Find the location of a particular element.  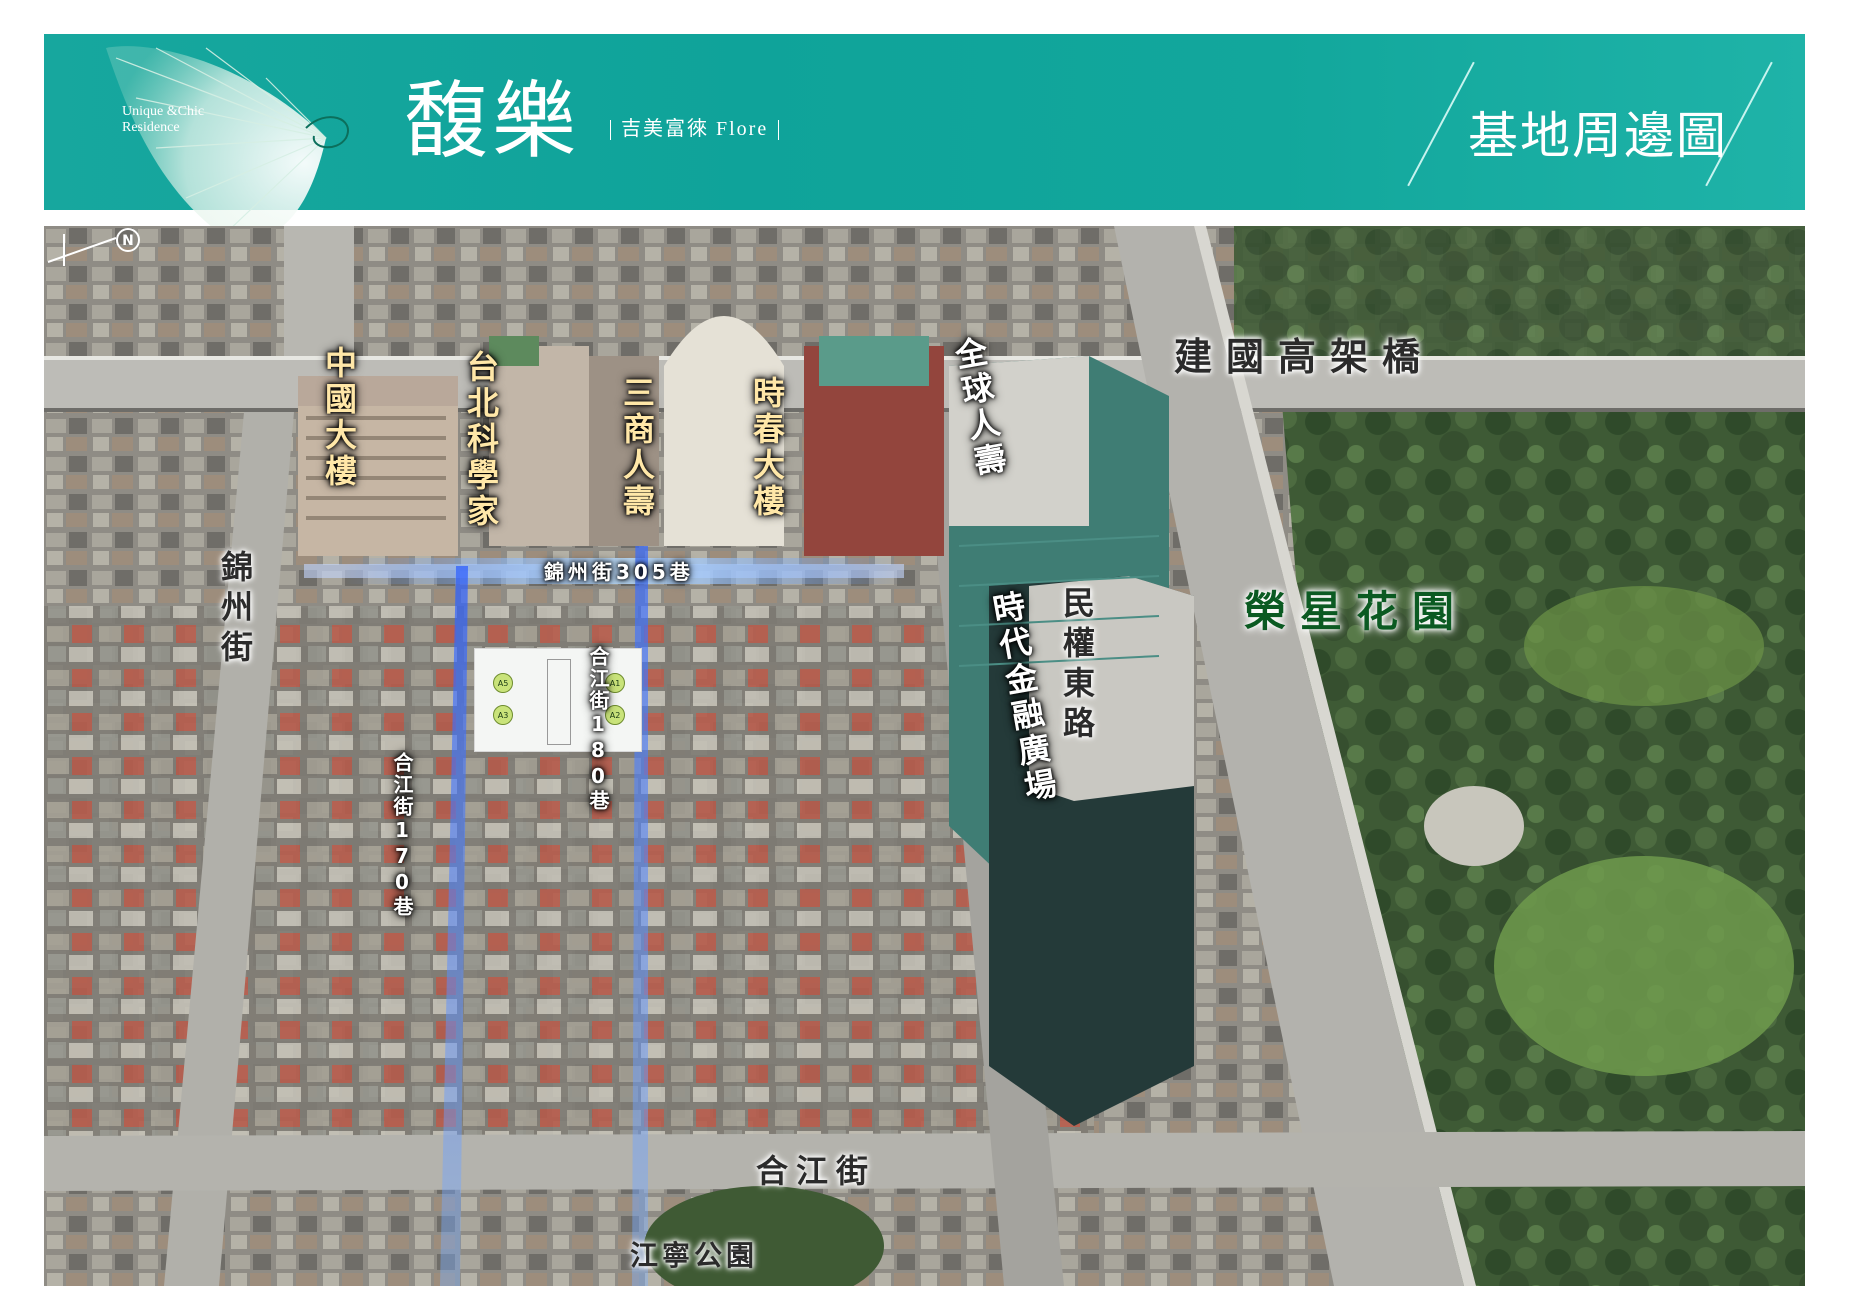

project-subtitle: 吉美富徠 Flore is located at coordinates (694, 126).